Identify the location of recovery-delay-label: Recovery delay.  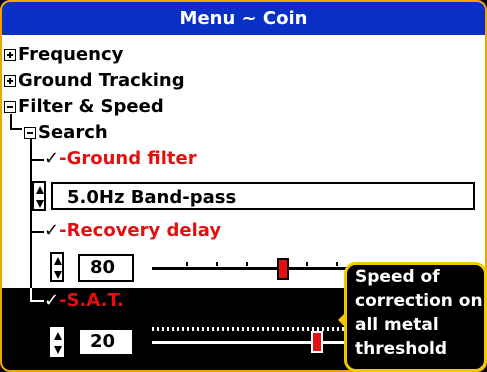
(144, 230).